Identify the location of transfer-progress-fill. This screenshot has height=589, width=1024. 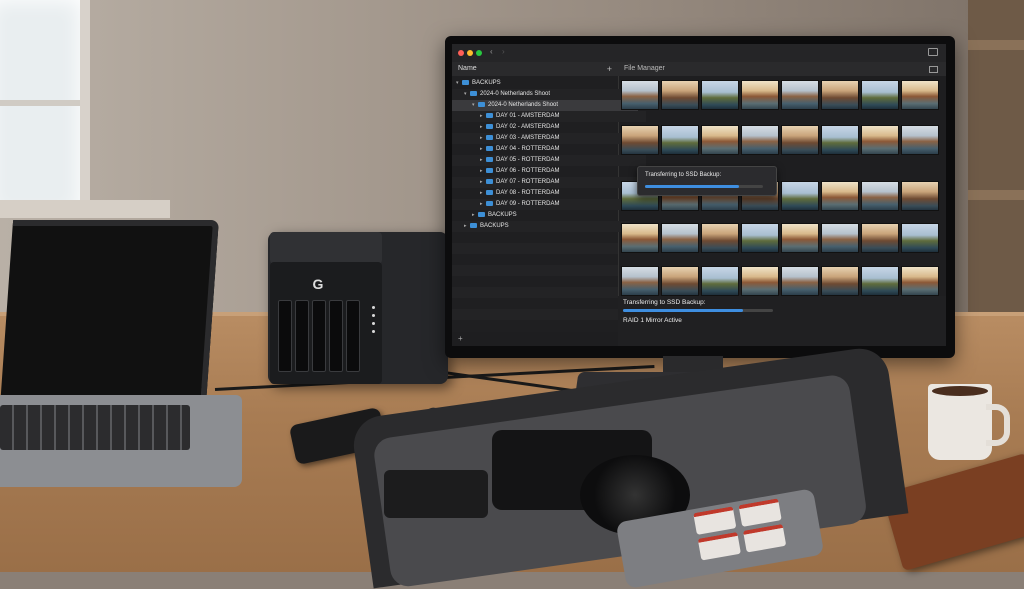
(683, 310).